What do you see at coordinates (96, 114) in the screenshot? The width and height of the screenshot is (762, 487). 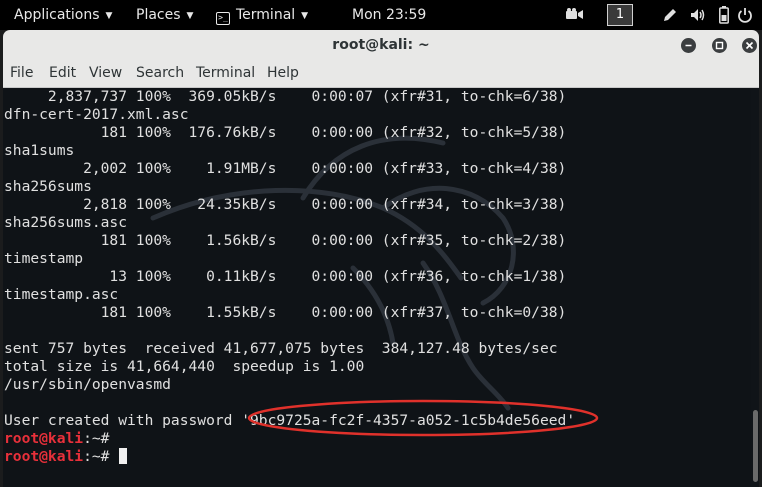 I see `terminal-line: dfn-cert-2017.xml.asc` at bounding box center [96, 114].